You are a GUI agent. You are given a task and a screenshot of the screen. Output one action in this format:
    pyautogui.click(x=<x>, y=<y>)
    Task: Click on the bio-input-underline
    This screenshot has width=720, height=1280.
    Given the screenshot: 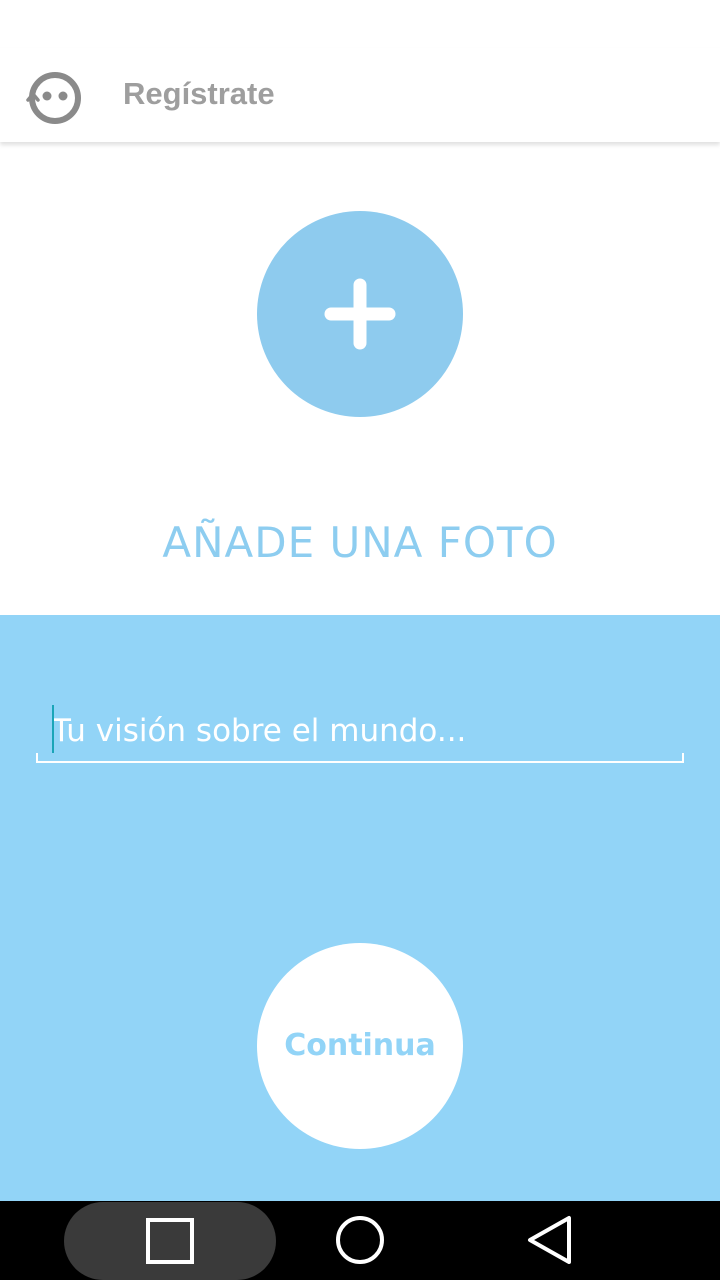 What is the action you would take?
    pyautogui.click(x=360, y=758)
    